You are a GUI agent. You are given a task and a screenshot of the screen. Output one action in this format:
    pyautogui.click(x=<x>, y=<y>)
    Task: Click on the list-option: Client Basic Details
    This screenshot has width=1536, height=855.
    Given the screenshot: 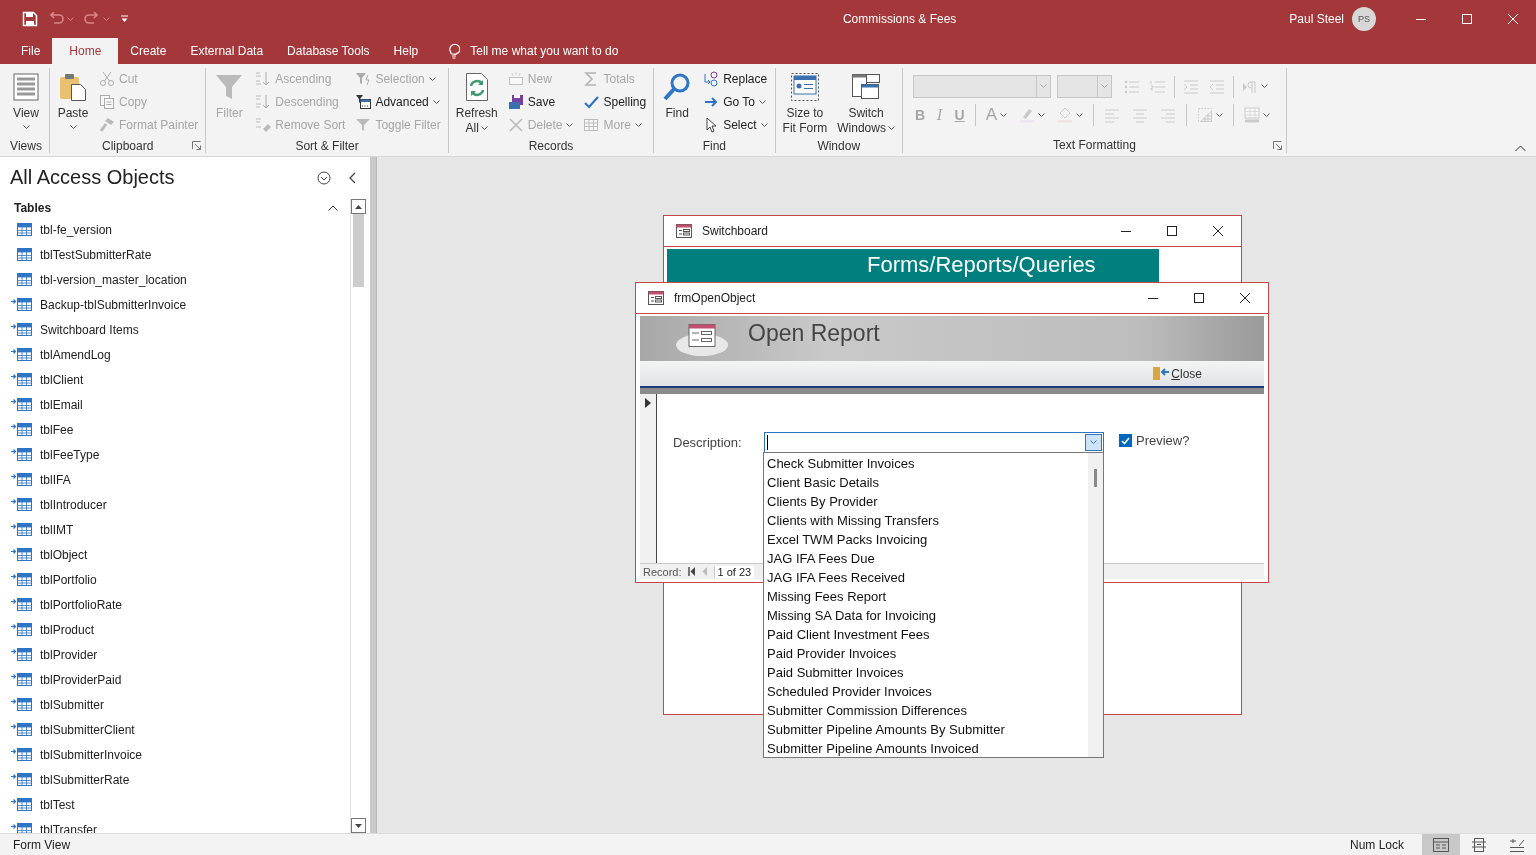 What is the action you would take?
    pyautogui.click(x=926, y=482)
    